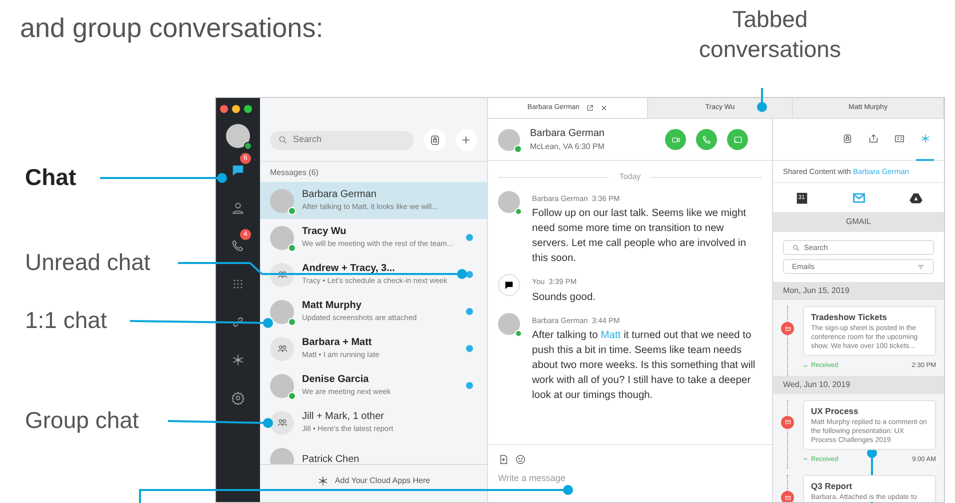 The width and height of the screenshot is (955, 503). What do you see at coordinates (373, 452) in the screenshot?
I see `chat-list-item: Patrick Chen` at bounding box center [373, 452].